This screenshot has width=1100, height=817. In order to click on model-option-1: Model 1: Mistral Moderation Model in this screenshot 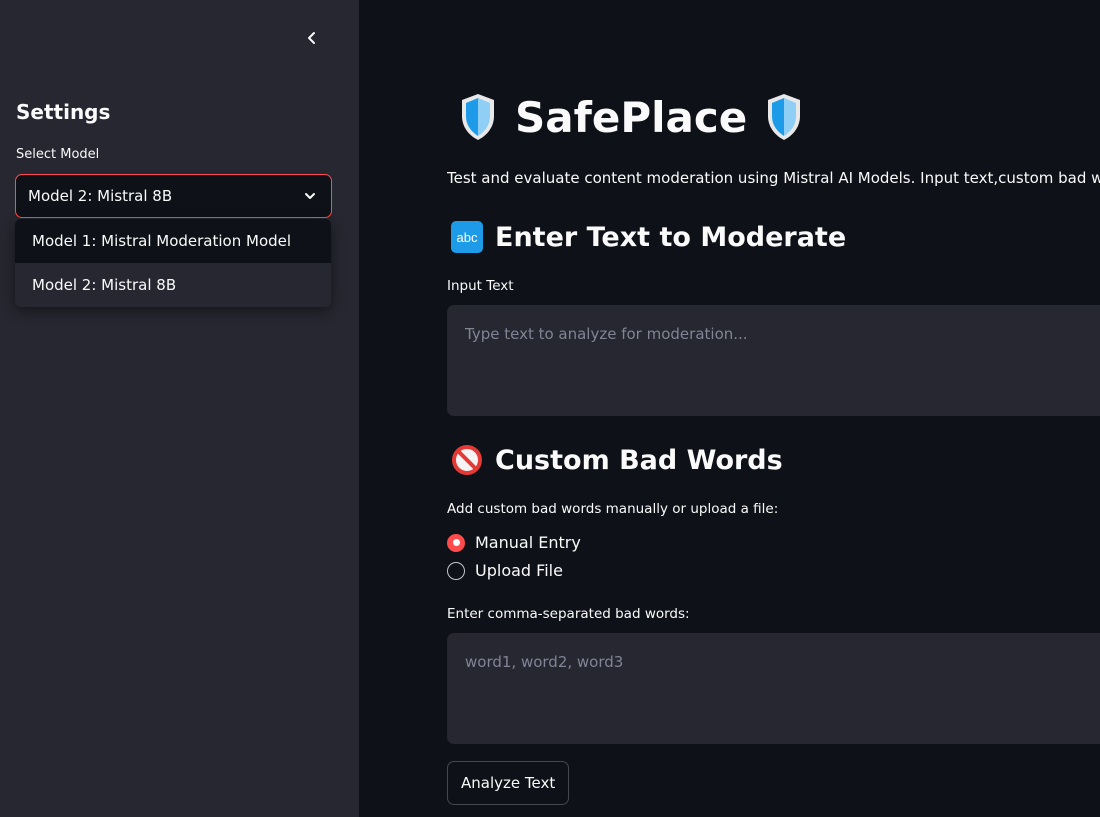, I will do `click(173, 241)`.